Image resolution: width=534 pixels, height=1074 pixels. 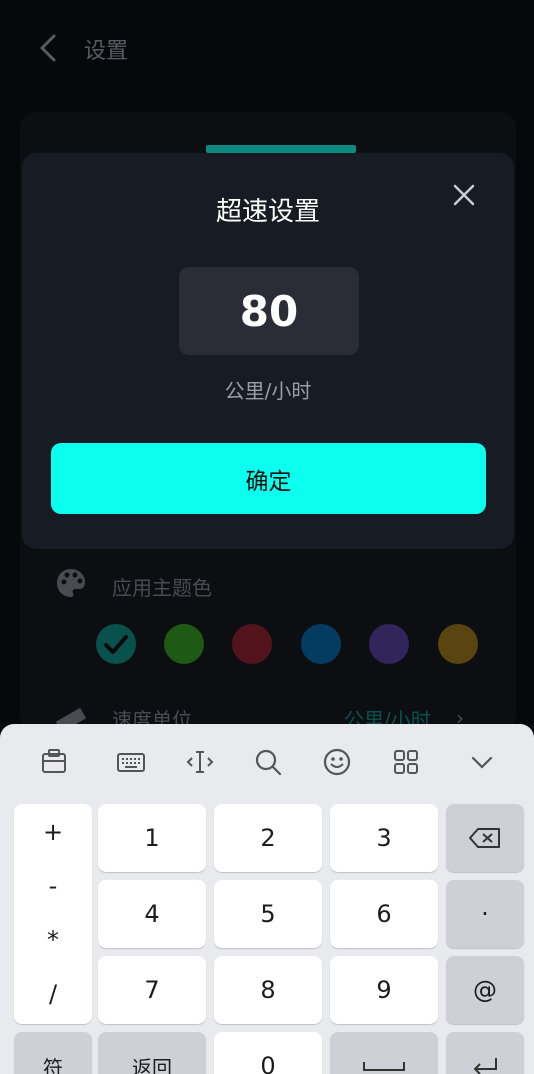 I want to click on key-8: 8, so click(x=268, y=990).